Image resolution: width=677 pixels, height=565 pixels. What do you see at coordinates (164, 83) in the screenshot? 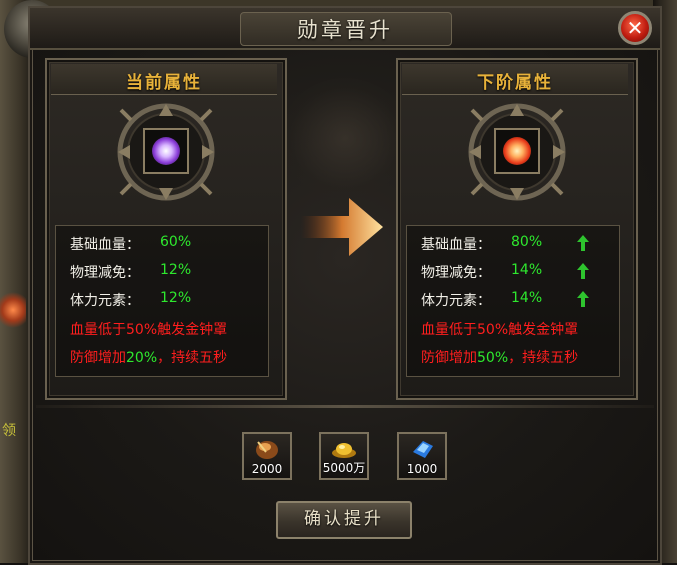
I see `current-attributes-title: 当前属性` at bounding box center [164, 83].